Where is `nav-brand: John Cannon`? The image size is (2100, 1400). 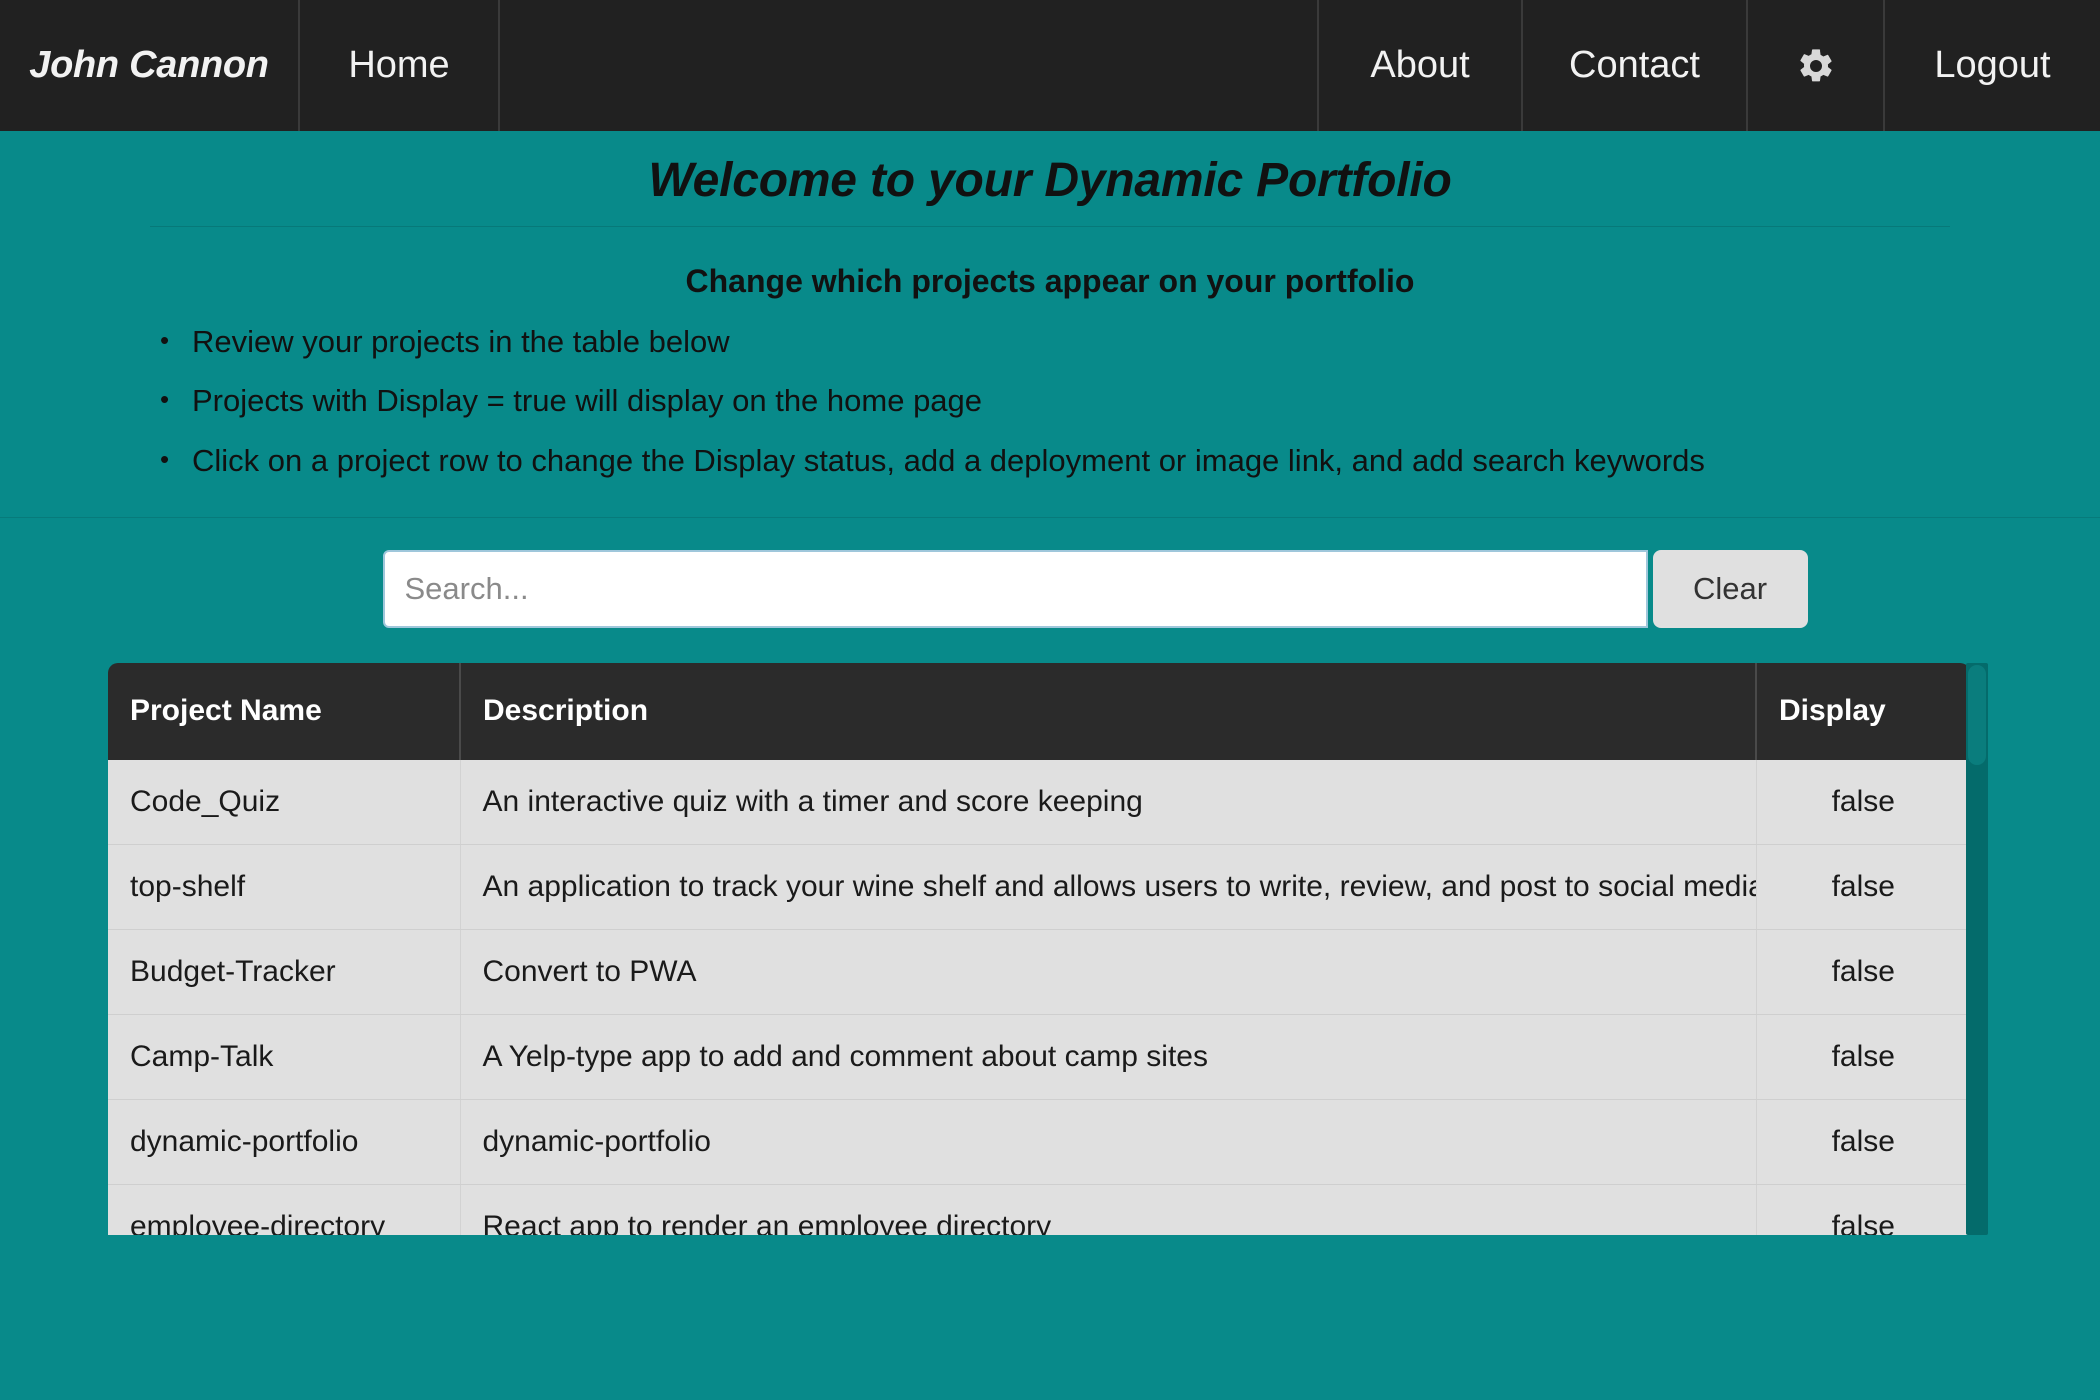
nav-brand: John Cannon is located at coordinates (150, 65).